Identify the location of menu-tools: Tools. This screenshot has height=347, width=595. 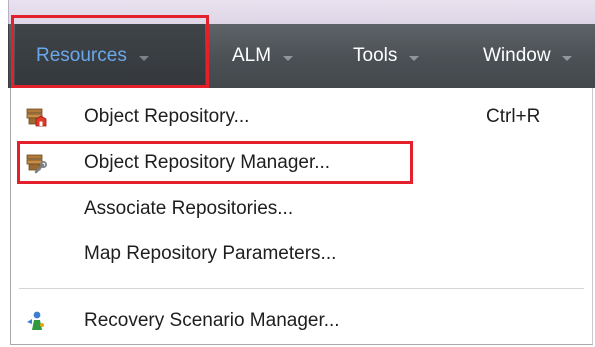
(386, 56).